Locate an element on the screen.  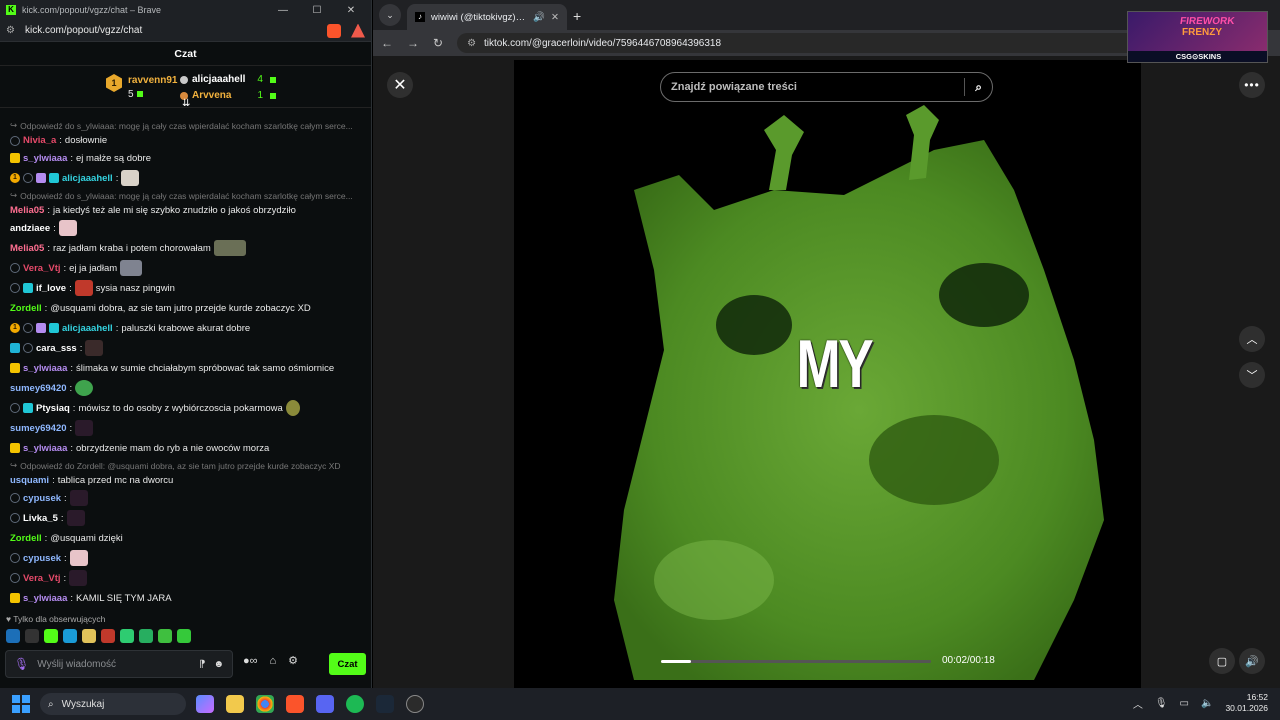
app-icon is located at coordinates (415, 704).